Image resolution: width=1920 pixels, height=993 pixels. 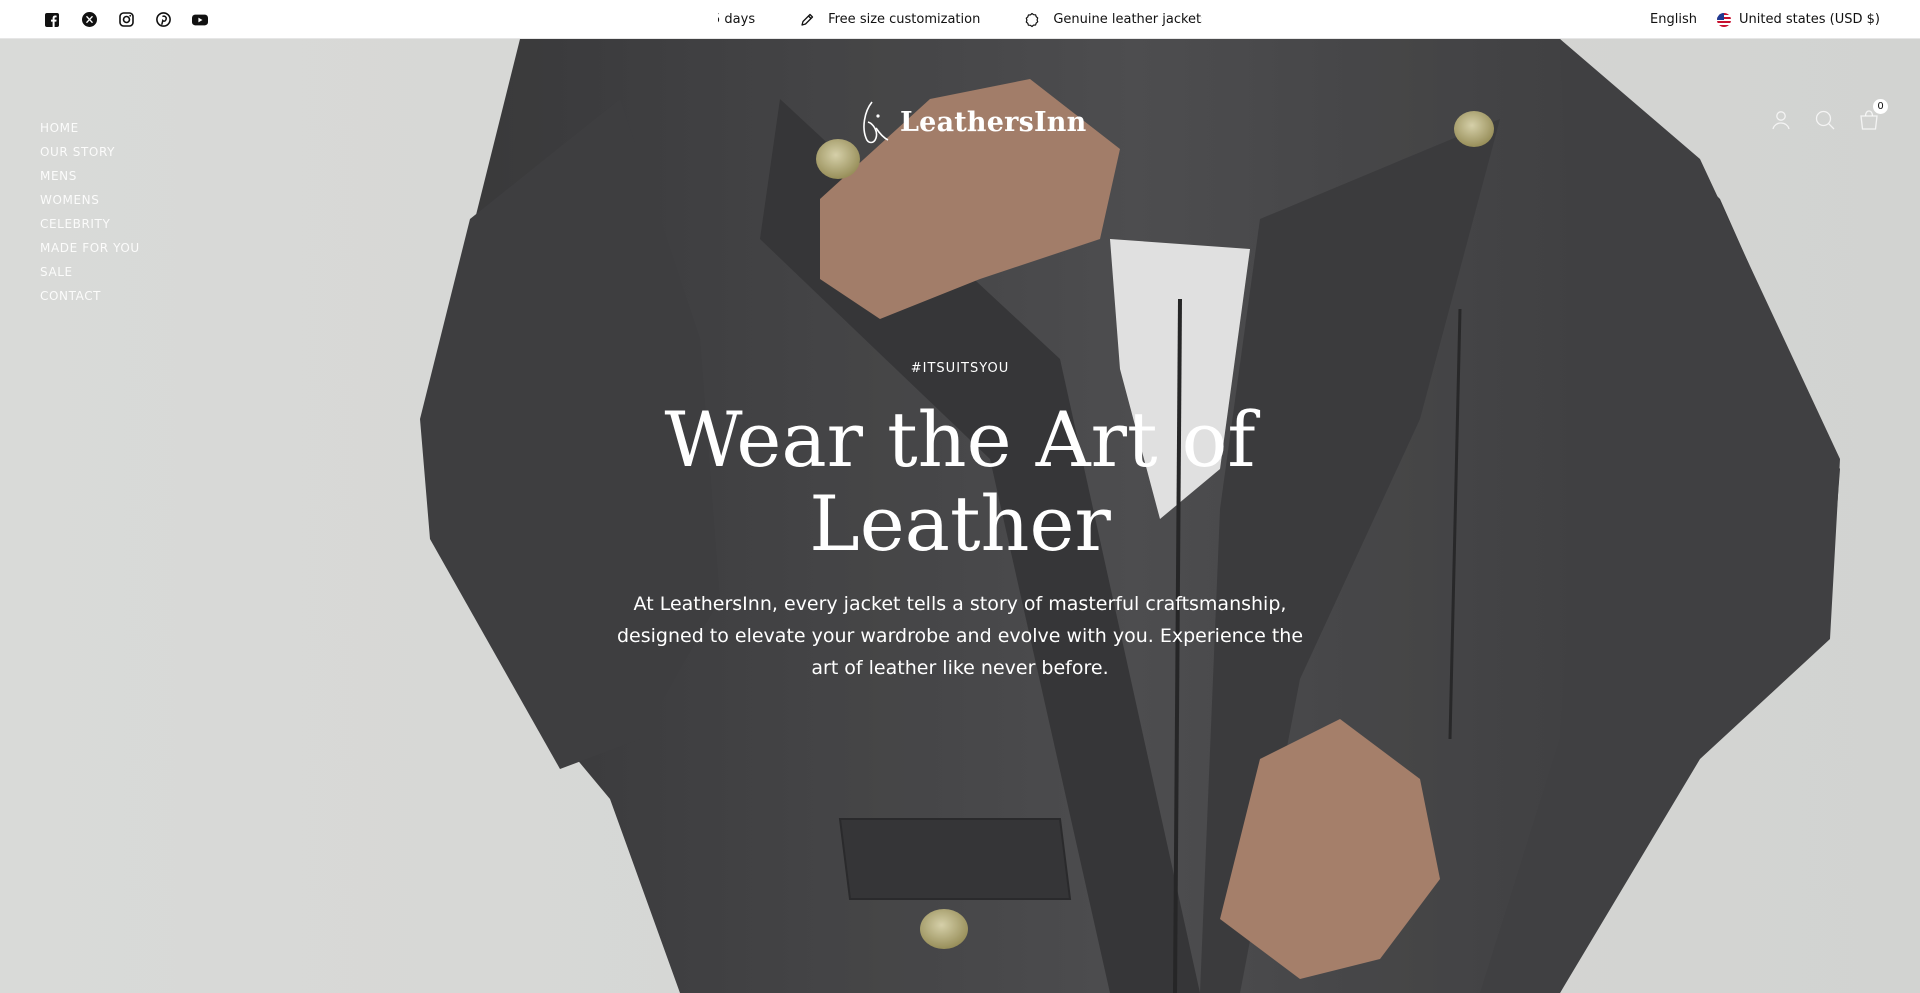 I want to click on social-links, so click(x=126, y=19).